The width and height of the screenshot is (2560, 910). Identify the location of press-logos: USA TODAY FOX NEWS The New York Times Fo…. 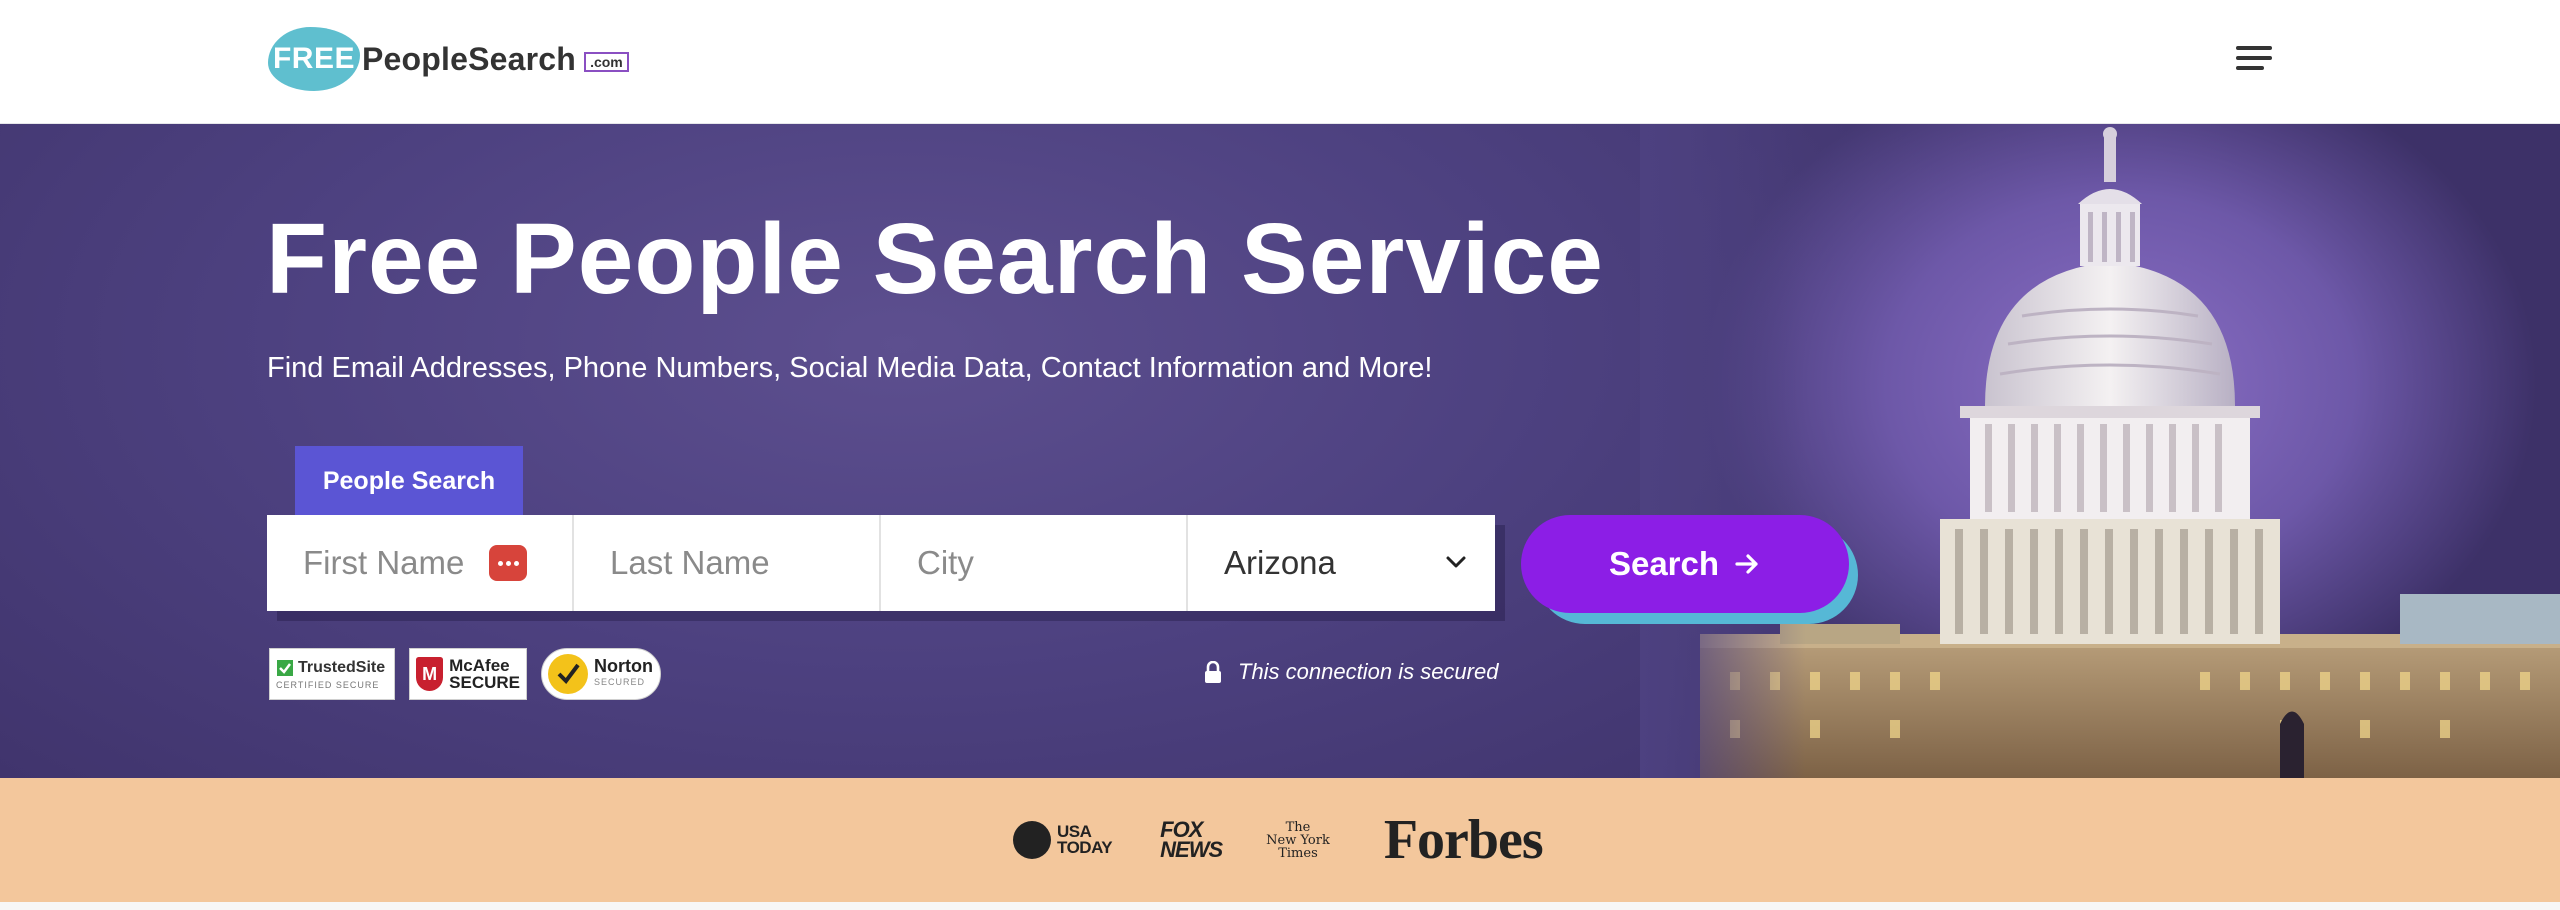
(1278, 840).